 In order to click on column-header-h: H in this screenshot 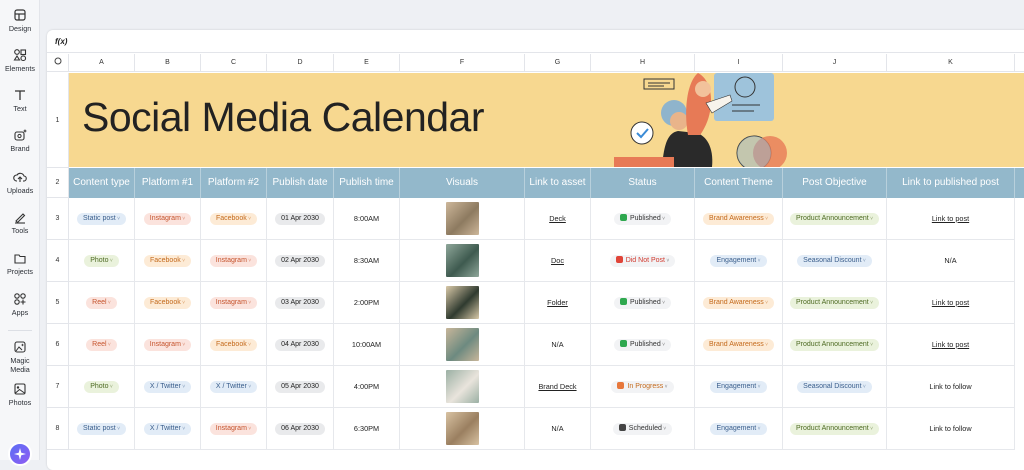, I will do `click(643, 63)`.